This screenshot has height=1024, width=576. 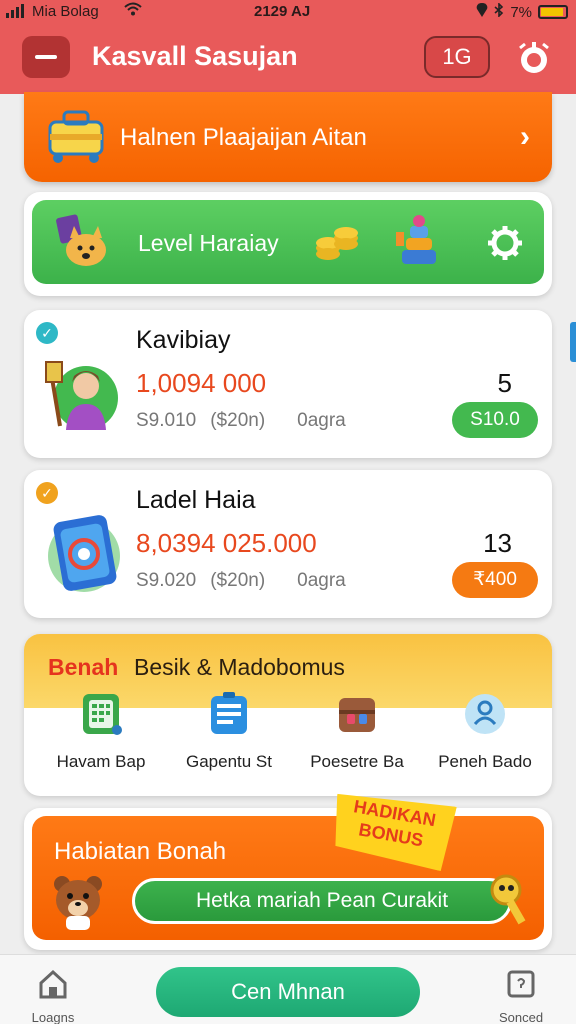 What do you see at coordinates (508, 899) in the screenshot?
I see `key-icon` at bounding box center [508, 899].